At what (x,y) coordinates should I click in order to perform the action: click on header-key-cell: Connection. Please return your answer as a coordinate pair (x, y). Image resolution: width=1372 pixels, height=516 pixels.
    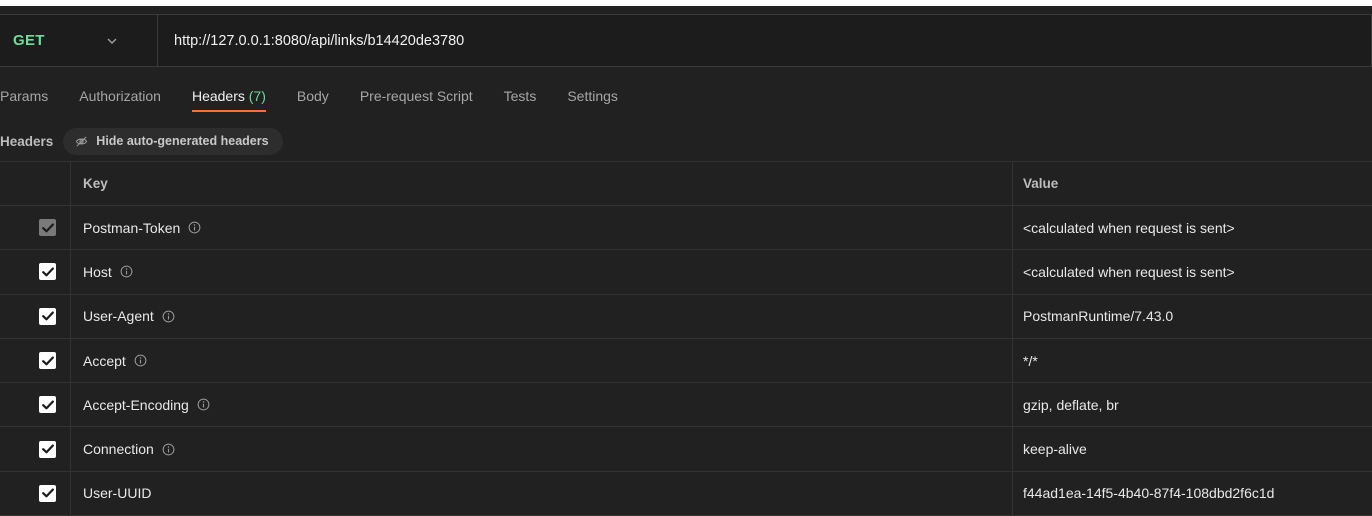
    Looking at the image, I should click on (542, 449).